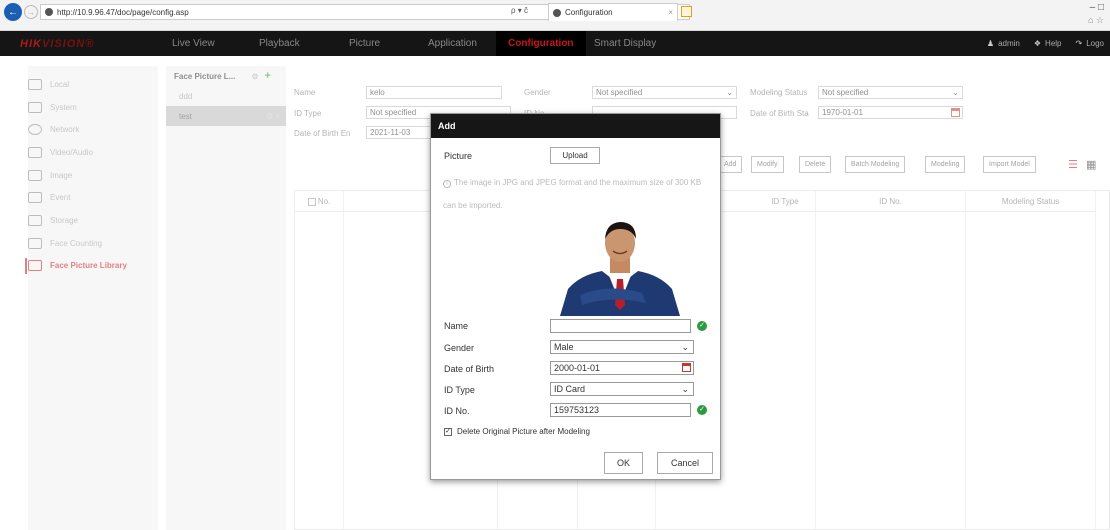 The width and height of the screenshot is (1110, 530). Describe the element at coordinates (620, 326) in the screenshot. I see `name-input` at that location.